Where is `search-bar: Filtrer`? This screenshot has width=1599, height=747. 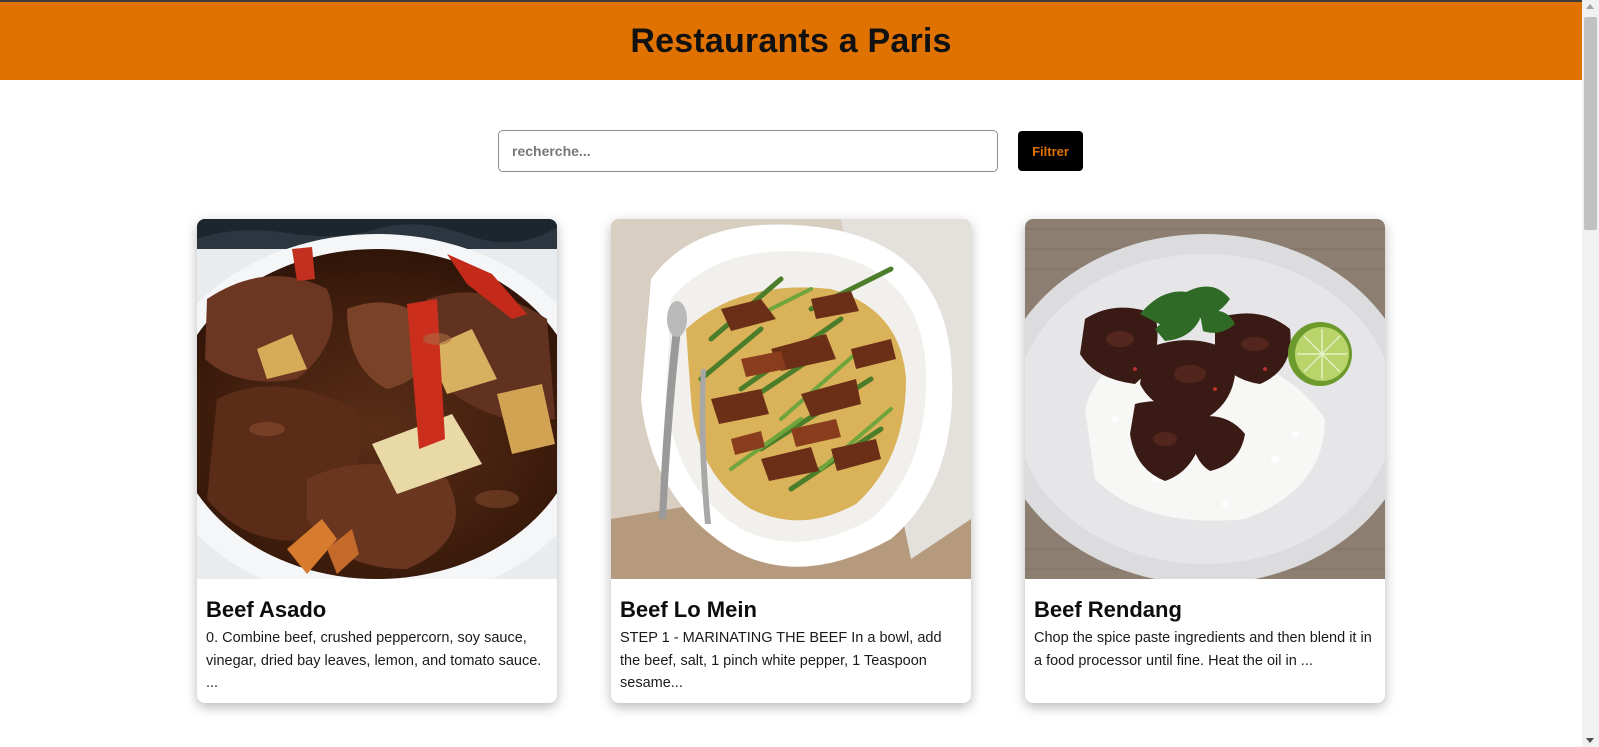
search-bar: Filtrer is located at coordinates (791, 151).